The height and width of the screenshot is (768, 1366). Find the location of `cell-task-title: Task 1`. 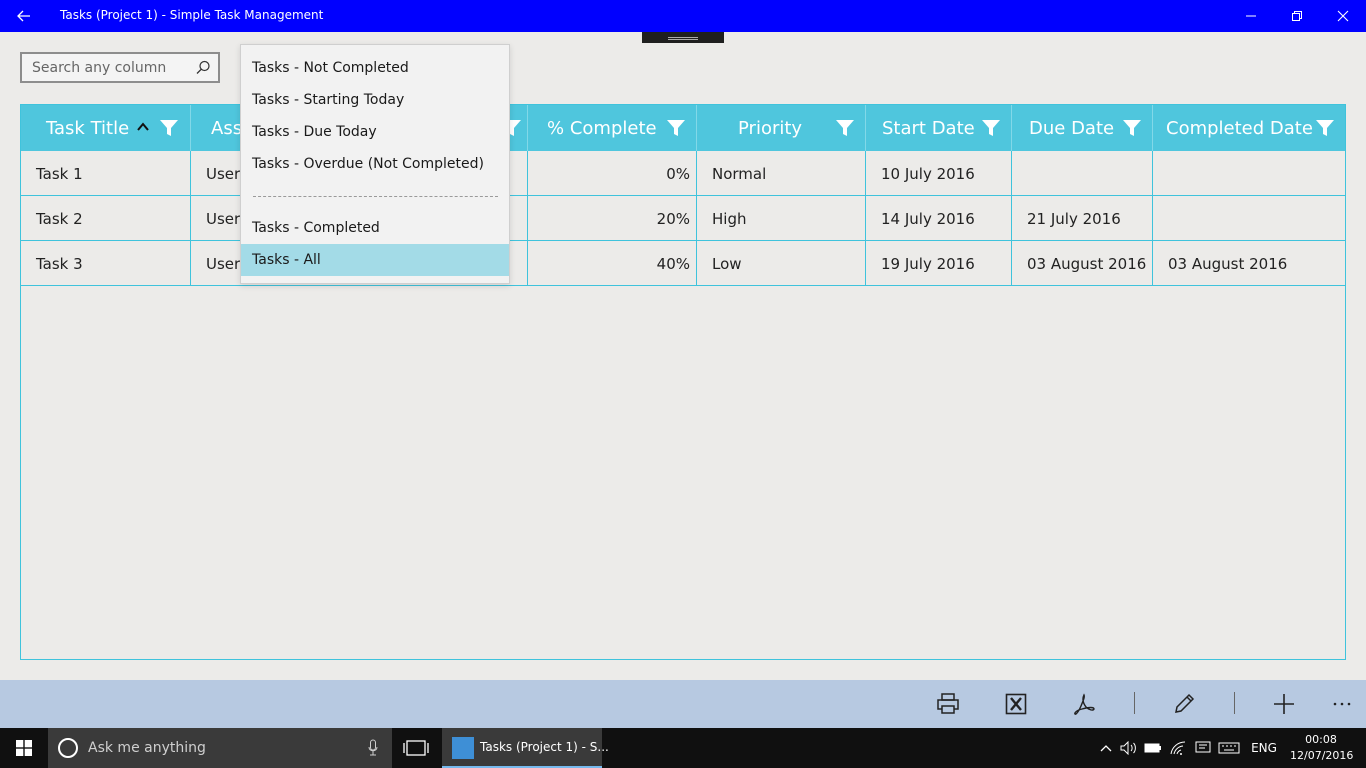

cell-task-title: Task 1 is located at coordinates (106, 173).